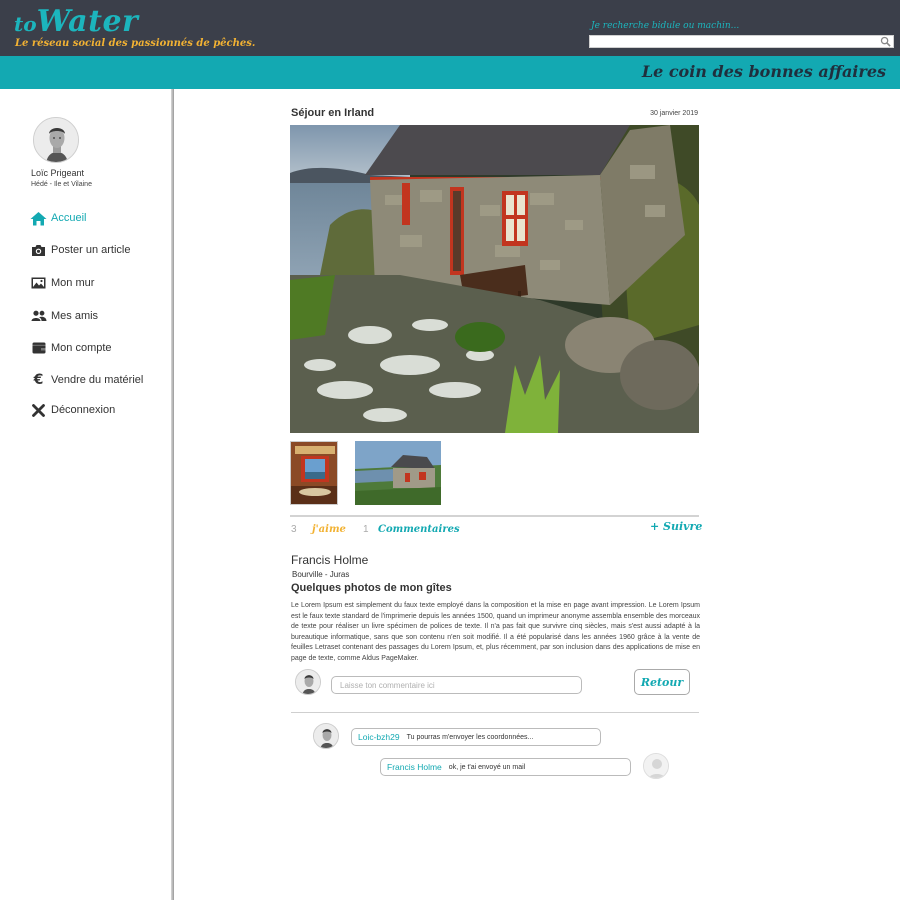 This screenshot has height=900, width=900. I want to click on search-icon, so click(885, 41).